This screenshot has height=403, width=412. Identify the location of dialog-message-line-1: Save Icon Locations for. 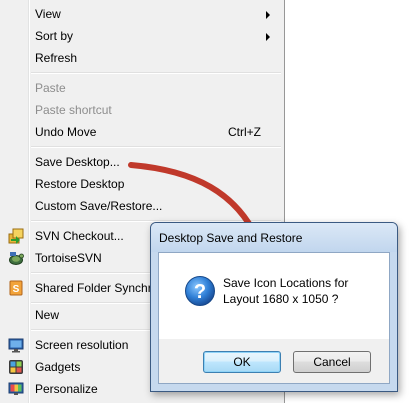
(286, 283).